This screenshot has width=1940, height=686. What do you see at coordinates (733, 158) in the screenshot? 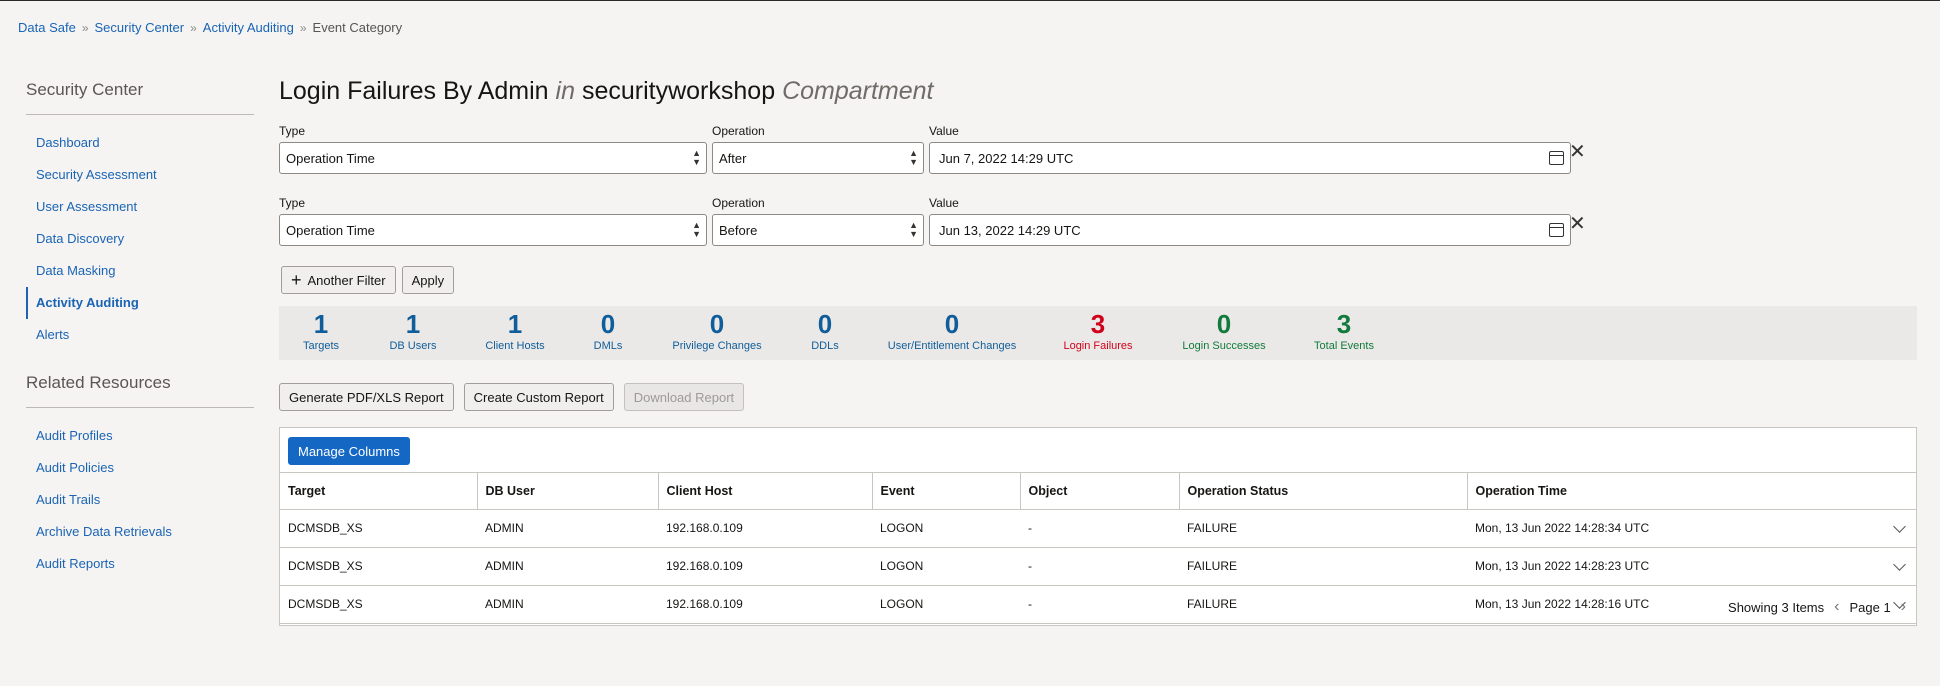
I see `filter-operation-value: After` at bounding box center [733, 158].